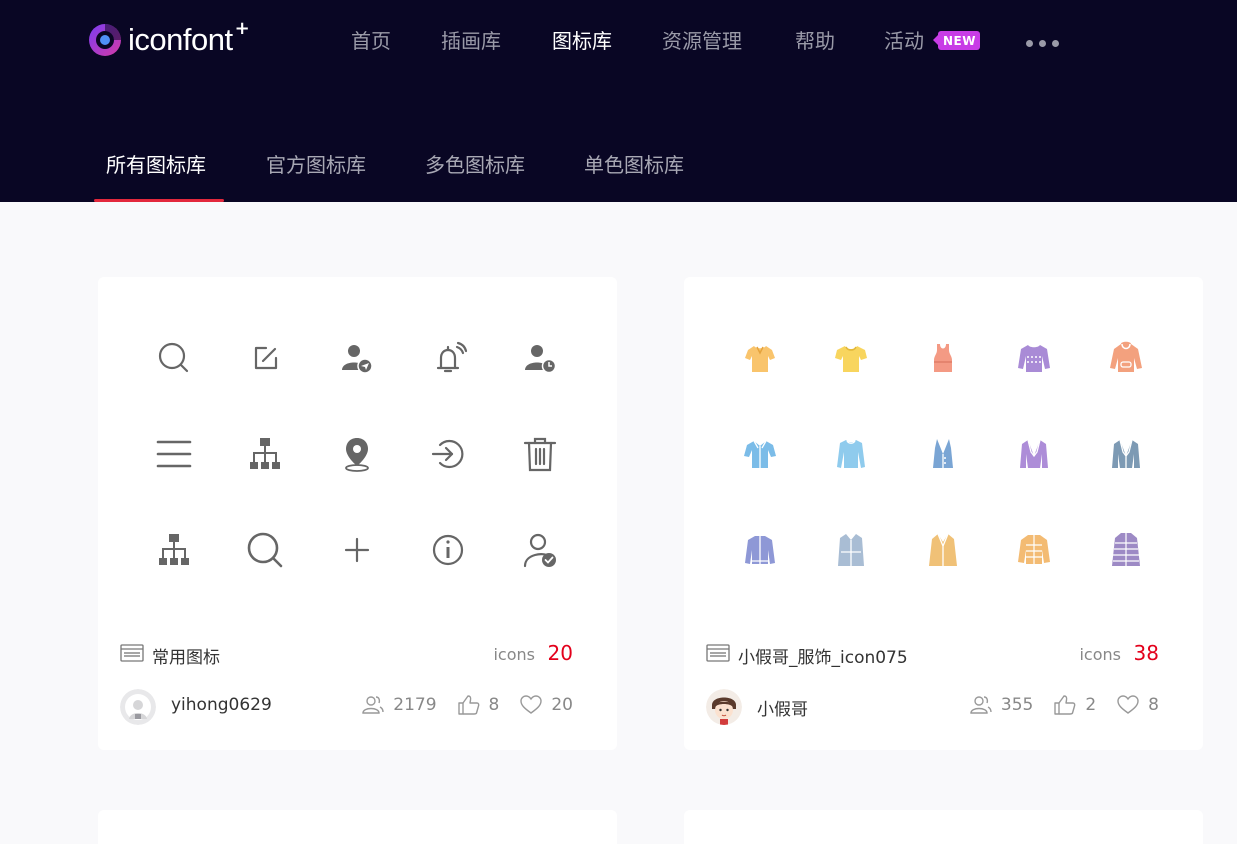 The width and height of the screenshot is (1237, 844). What do you see at coordinates (1091, 705) in the screenshot?
I see `likes-count: 2` at bounding box center [1091, 705].